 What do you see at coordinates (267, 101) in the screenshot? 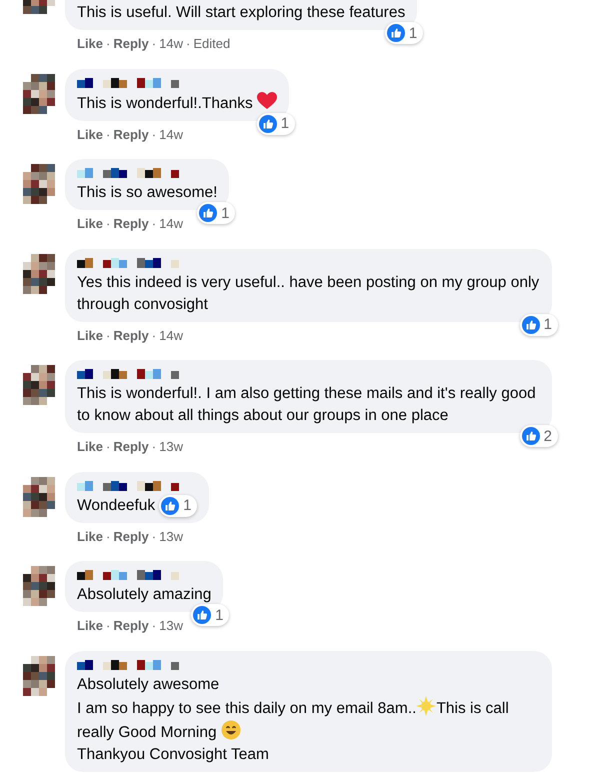
I see `heart-icon` at bounding box center [267, 101].